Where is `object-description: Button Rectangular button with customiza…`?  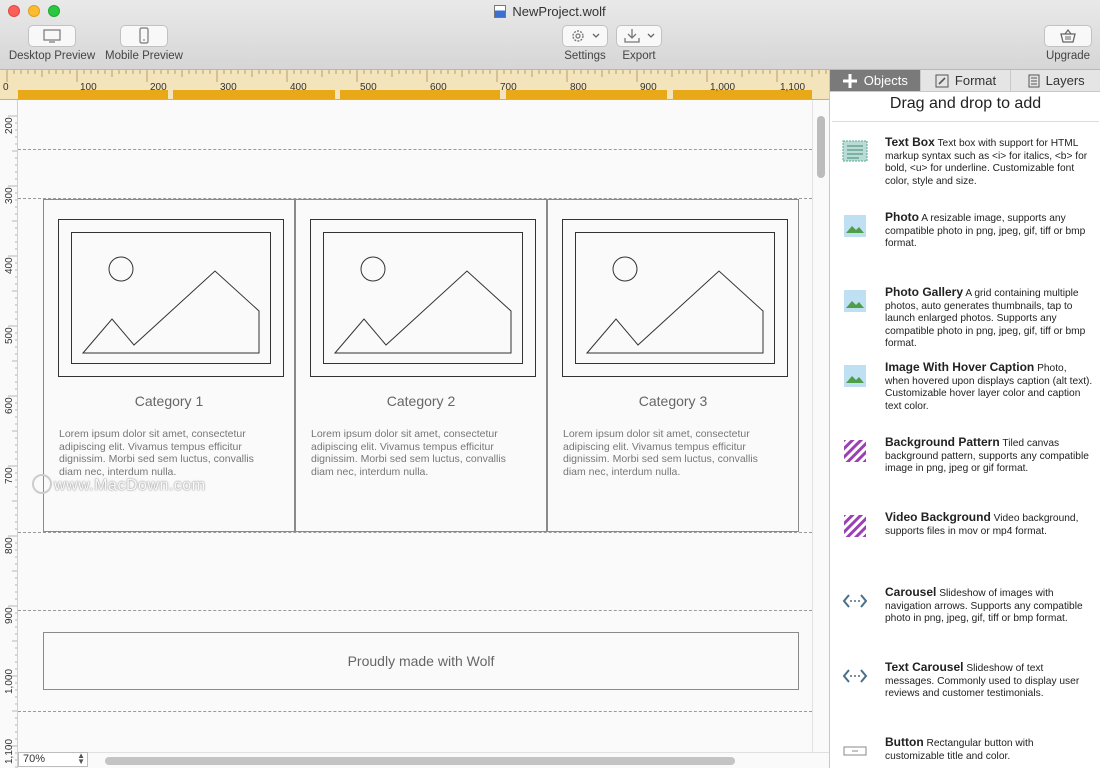
object-description: Button Rectangular button with customiza… is located at coordinates (989, 749).